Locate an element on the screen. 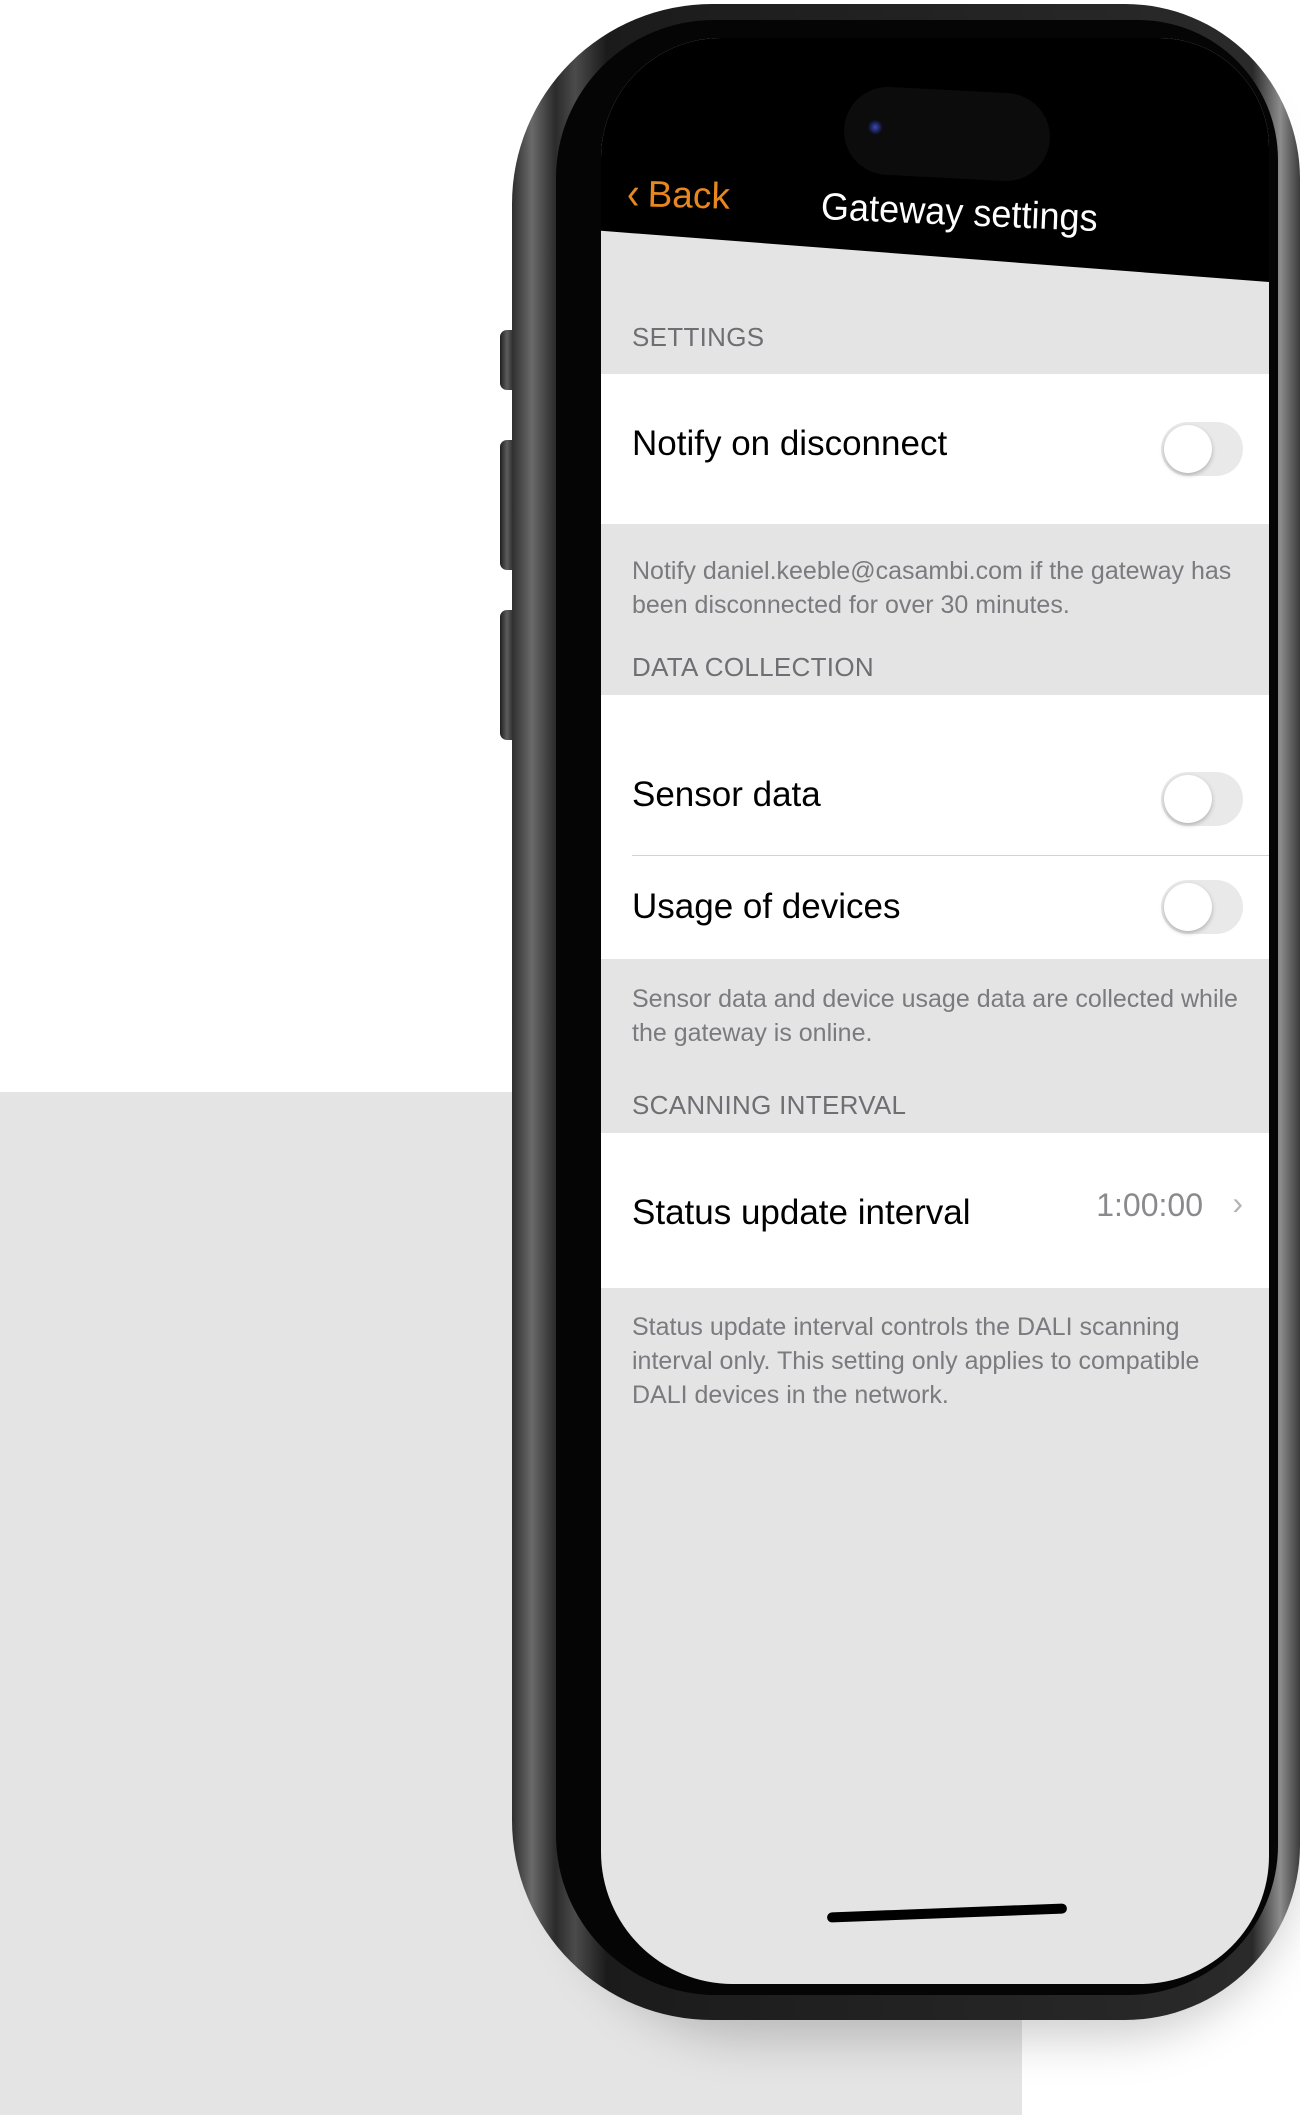  chevron-right-icon: › is located at coordinates (1237, 1203).